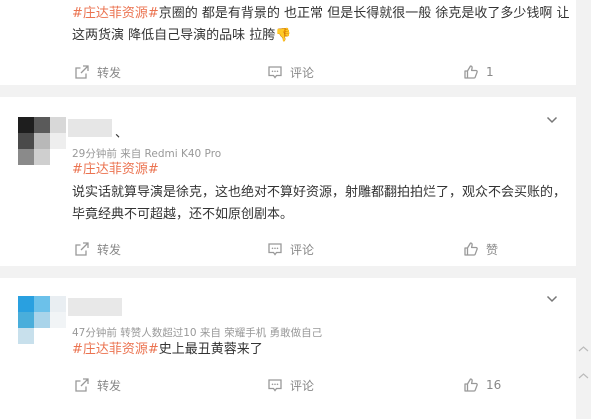  I want to click on action-bar: 转发 评论 16, so click(288, 385).